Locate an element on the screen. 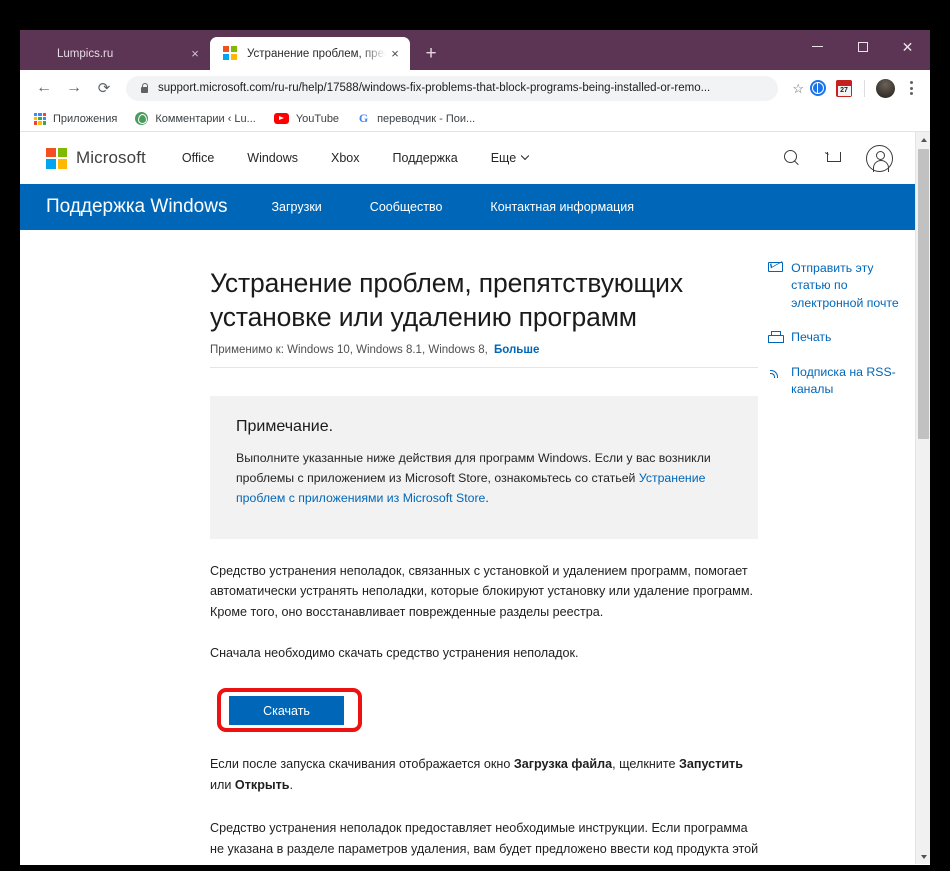 Image resolution: width=950 pixels, height=871 pixels. p3-e: или is located at coordinates (222, 785).